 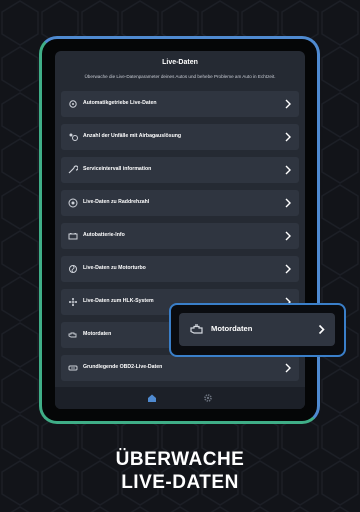 I want to click on list-item-label: Live-Daten zum HLK-System, so click(x=118, y=301).